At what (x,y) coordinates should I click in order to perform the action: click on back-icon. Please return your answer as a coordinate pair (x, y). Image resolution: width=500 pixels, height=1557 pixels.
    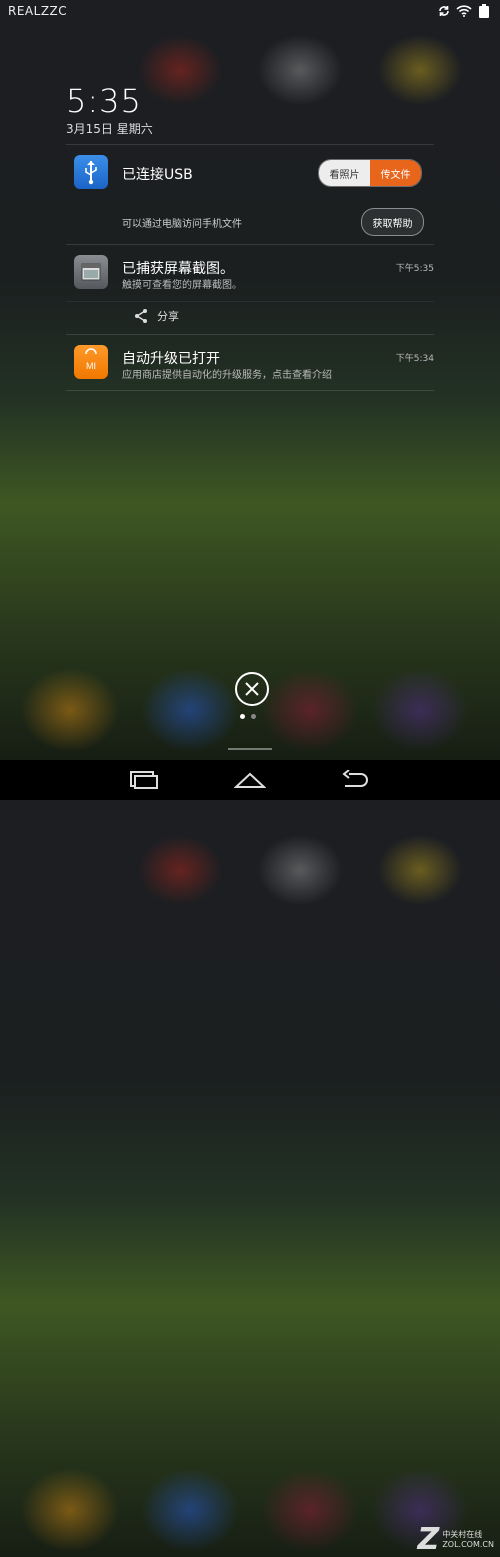
    Looking at the image, I should click on (355, 778).